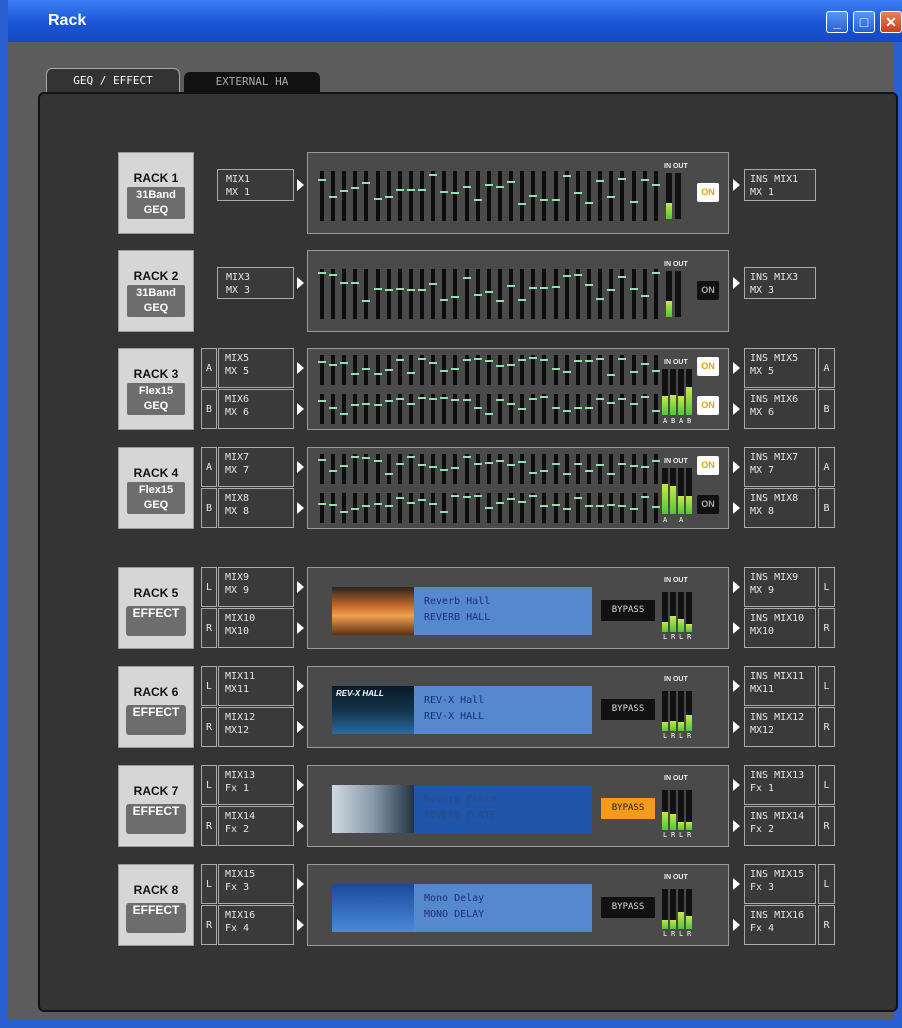 This screenshot has width=902, height=1028. I want to click on output-patch: INS MIX13 Fx 1, so click(780, 785).